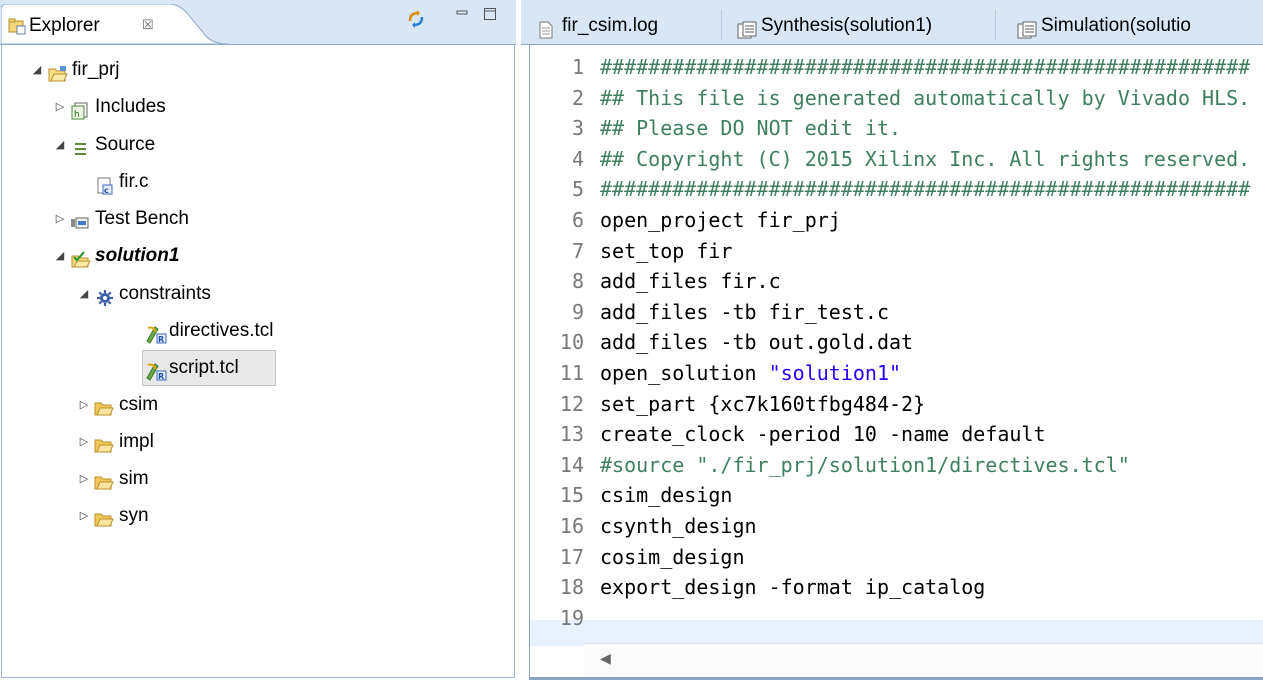 Image resolution: width=1263 pixels, height=680 pixels. Describe the element at coordinates (17, 28) in the screenshot. I see `explorer-icon` at that location.